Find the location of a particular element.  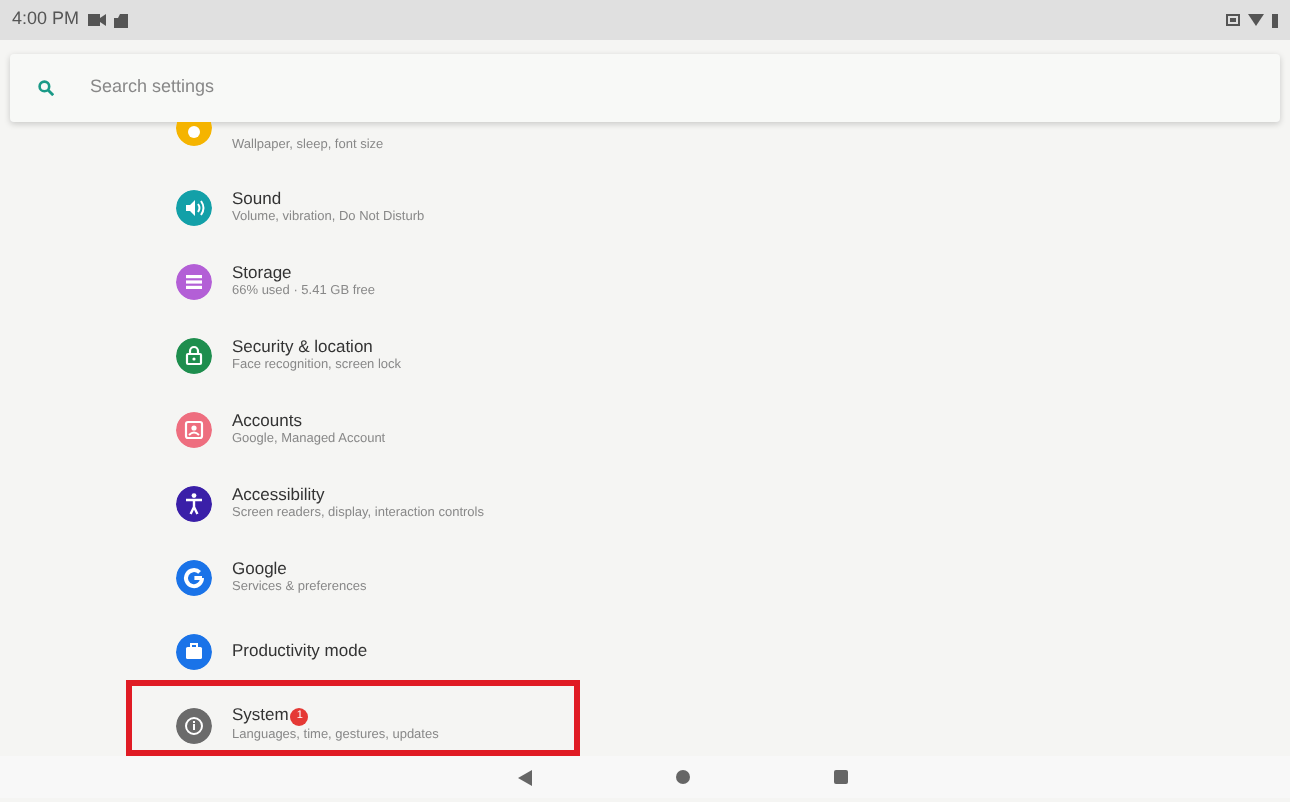

search-field: Search settings is located at coordinates (645, 88).